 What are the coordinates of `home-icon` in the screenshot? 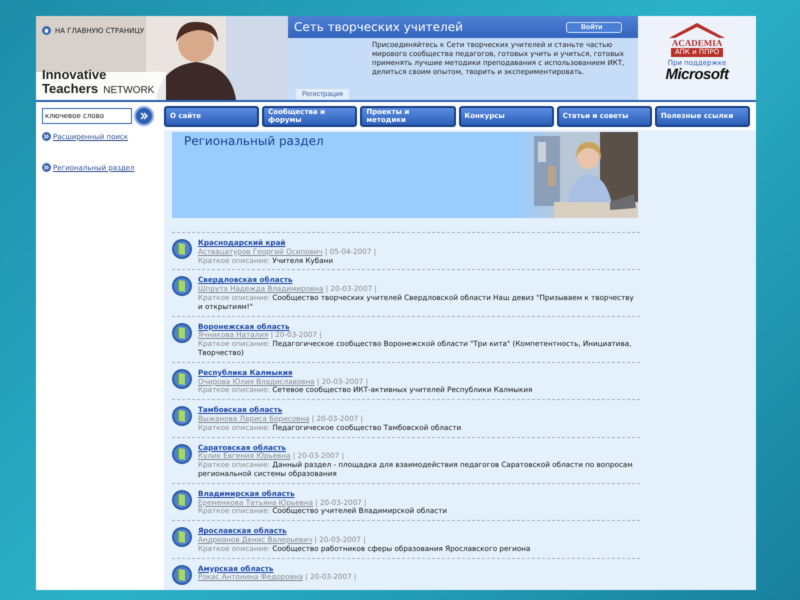 It's located at (46, 30).